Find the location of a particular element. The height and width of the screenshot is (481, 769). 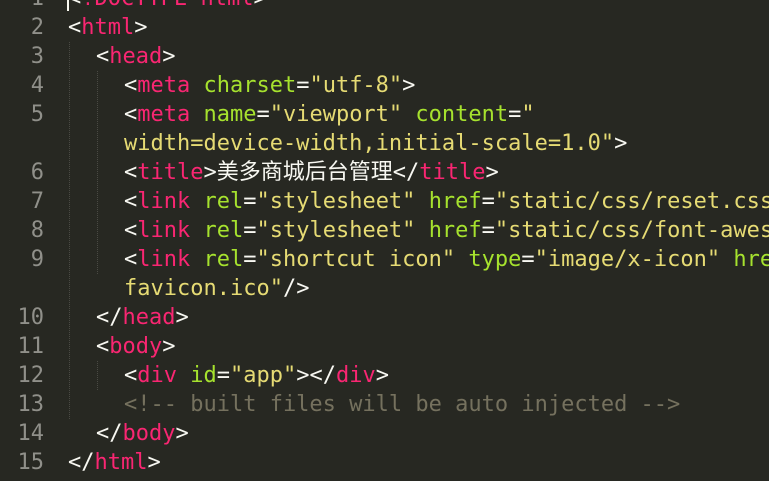

code-token: "static/css/reset.css"> is located at coordinates (631, 201).